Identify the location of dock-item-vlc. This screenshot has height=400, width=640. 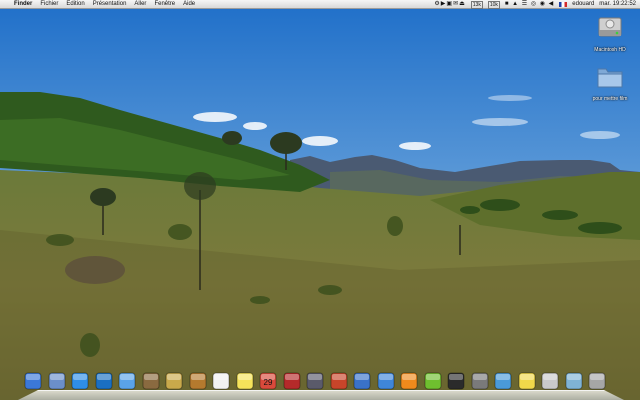
(409, 381).